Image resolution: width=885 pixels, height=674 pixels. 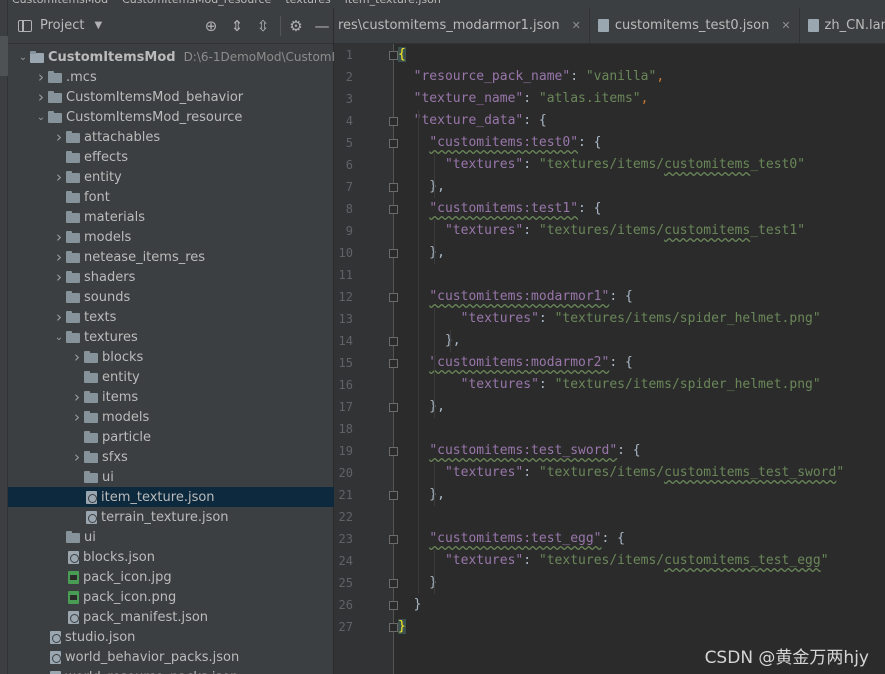 What do you see at coordinates (171, 257) in the screenshot?
I see `tree-folder-item: › netease_items_res` at bounding box center [171, 257].